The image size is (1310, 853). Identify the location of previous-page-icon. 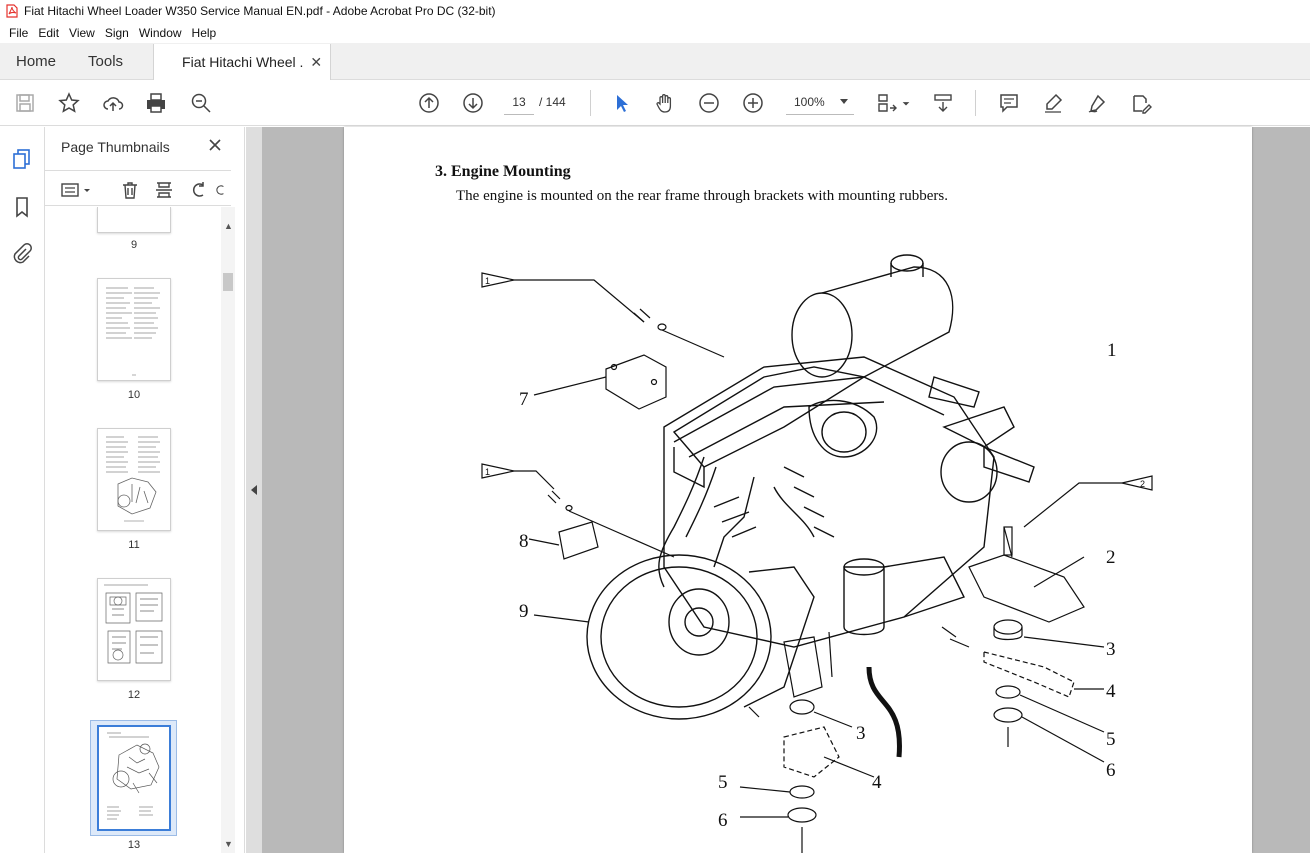
(429, 103).